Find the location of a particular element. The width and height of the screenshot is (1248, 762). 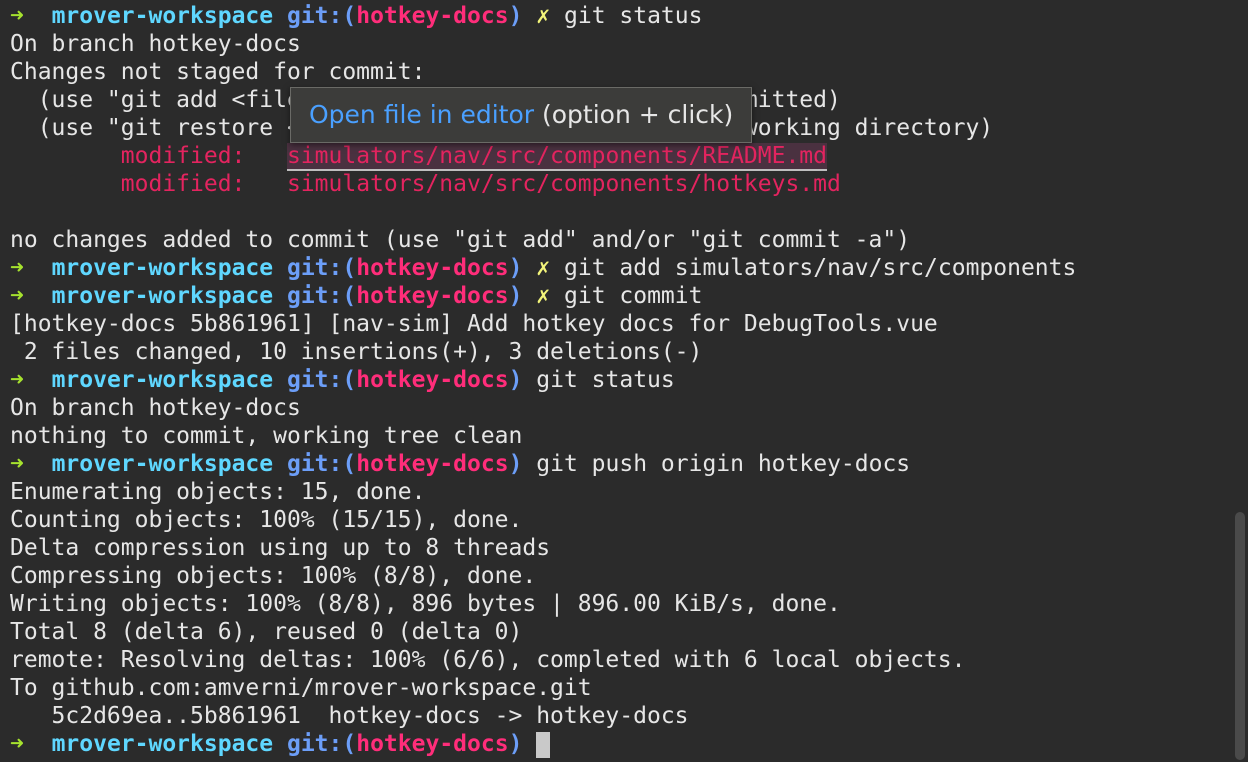

output-line: Changes not staged for commit: is located at coordinates (218, 72).